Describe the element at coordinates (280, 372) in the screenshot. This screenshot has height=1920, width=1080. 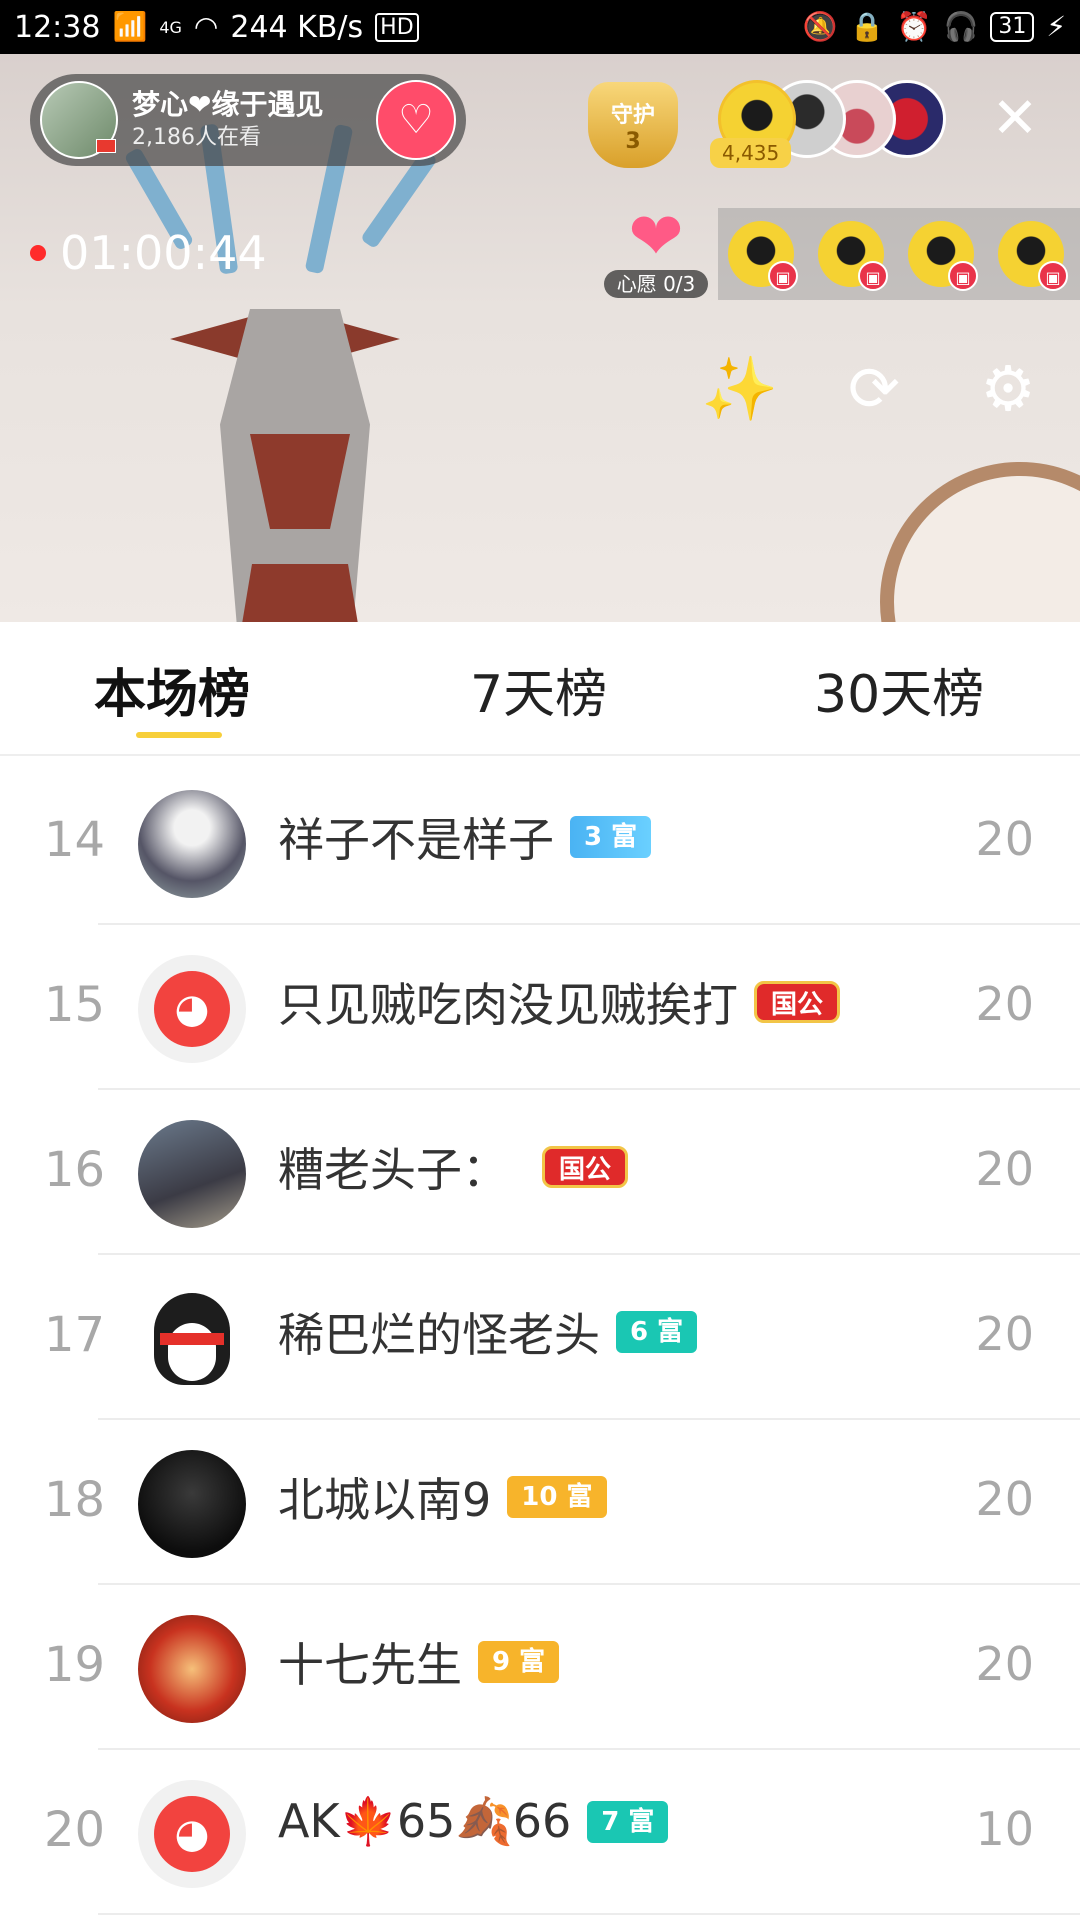
I see `deer-head-decoration` at that location.